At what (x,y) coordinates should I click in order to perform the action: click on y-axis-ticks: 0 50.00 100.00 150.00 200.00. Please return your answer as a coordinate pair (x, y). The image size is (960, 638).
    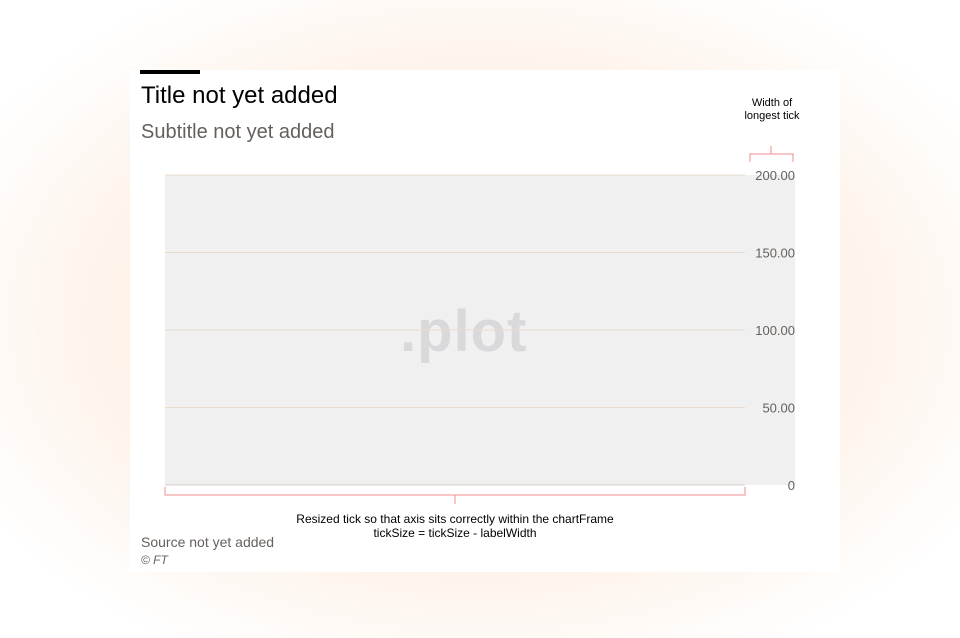
    Looking at the image, I should click on (775, 330).